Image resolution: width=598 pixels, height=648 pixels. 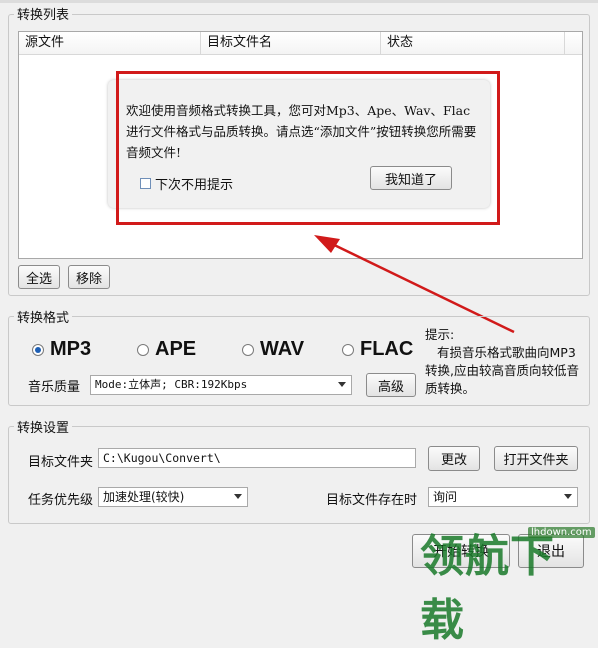 I want to click on settings-group, so click(x=299, y=475).